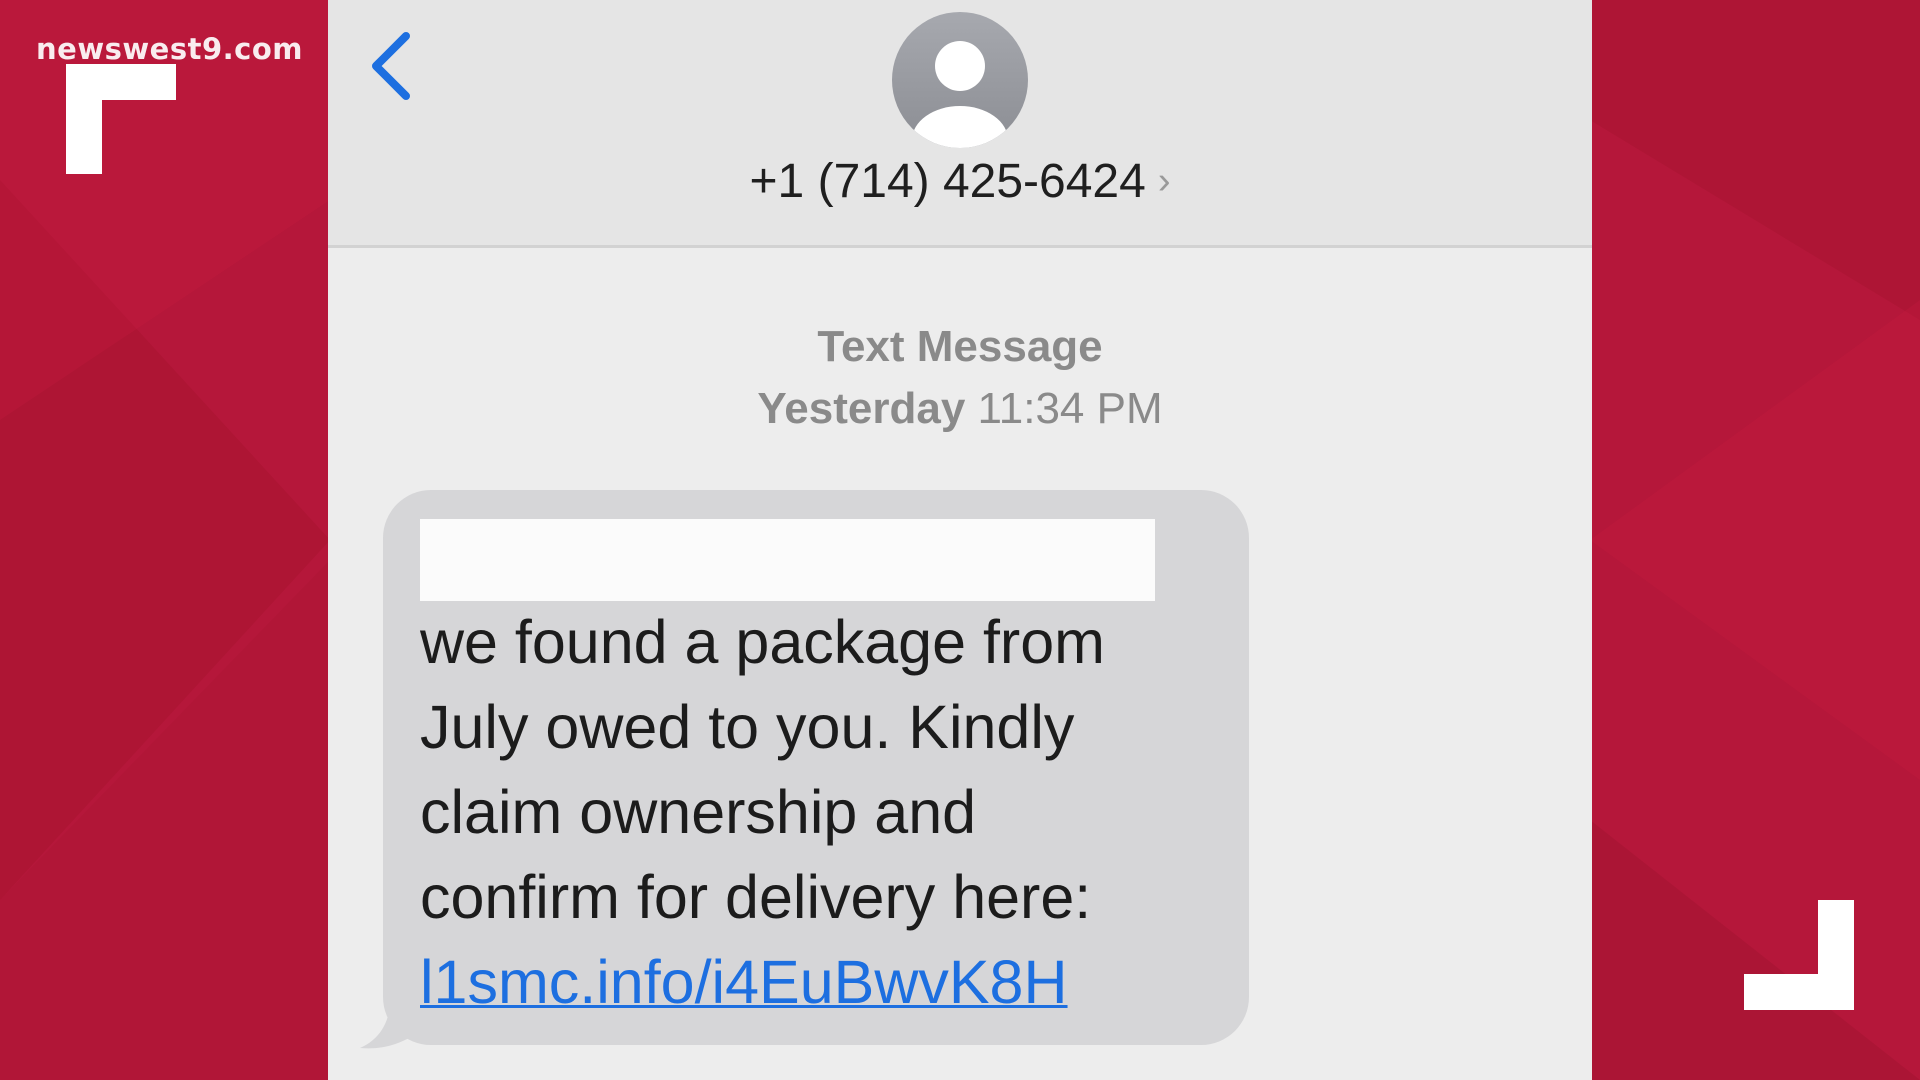  What do you see at coordinates (787, 560) in the screenshot?
I see `redaction-box` at bounding box center [787, 560].